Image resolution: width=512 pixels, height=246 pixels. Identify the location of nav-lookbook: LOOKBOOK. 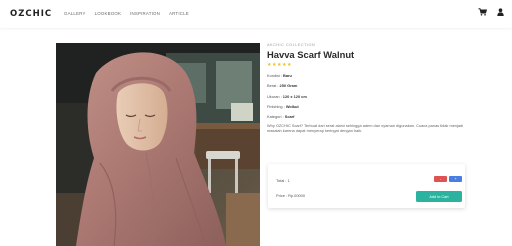
(108, 13).